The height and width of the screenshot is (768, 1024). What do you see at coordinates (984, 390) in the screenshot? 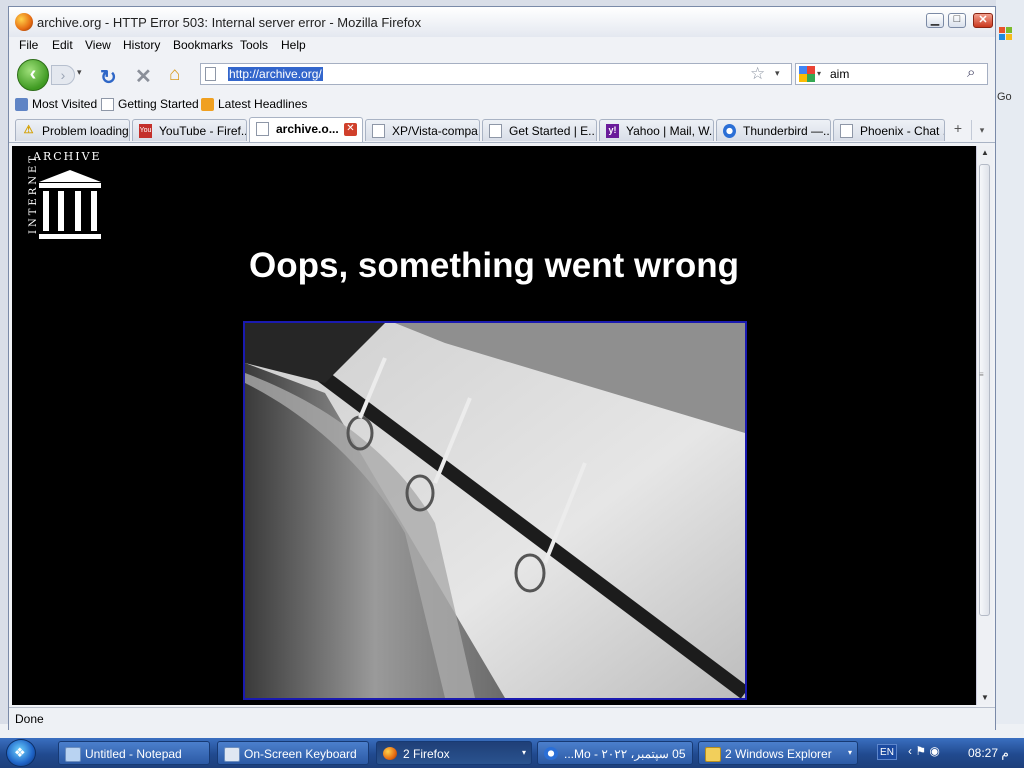
I see `scrollbar-thumb` at bounding box center [984, 390].